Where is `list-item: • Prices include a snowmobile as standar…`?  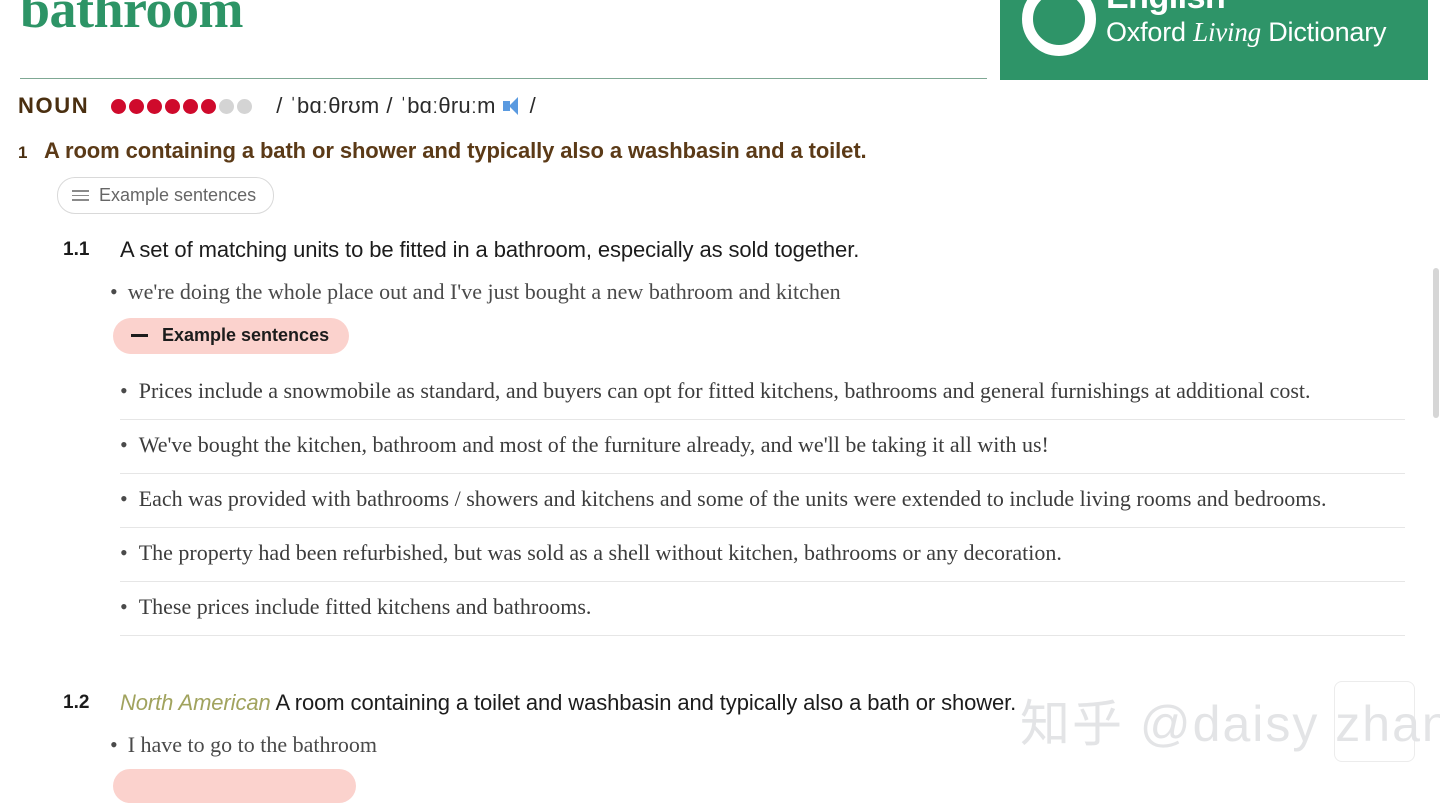 list-item: • Prices include a snowmobile as standar… is located at coordinates (762, 393).